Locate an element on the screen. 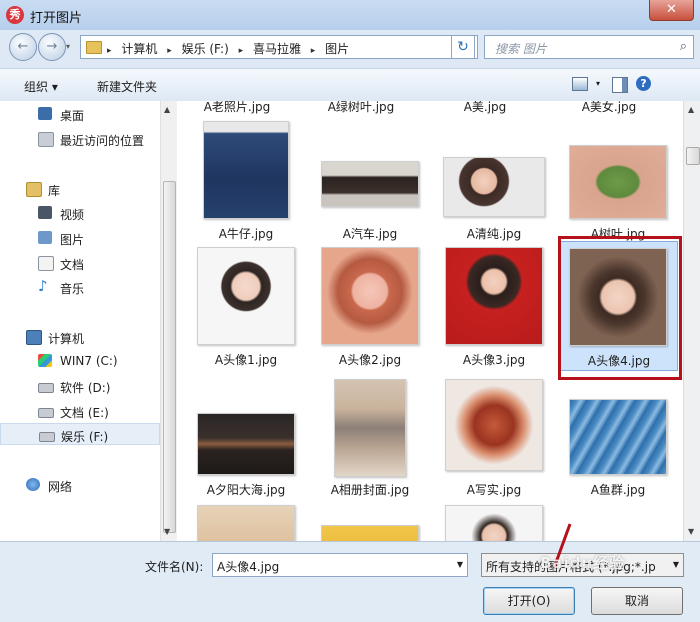  file-name: A美.jpg is located at coordinates (485, 107).